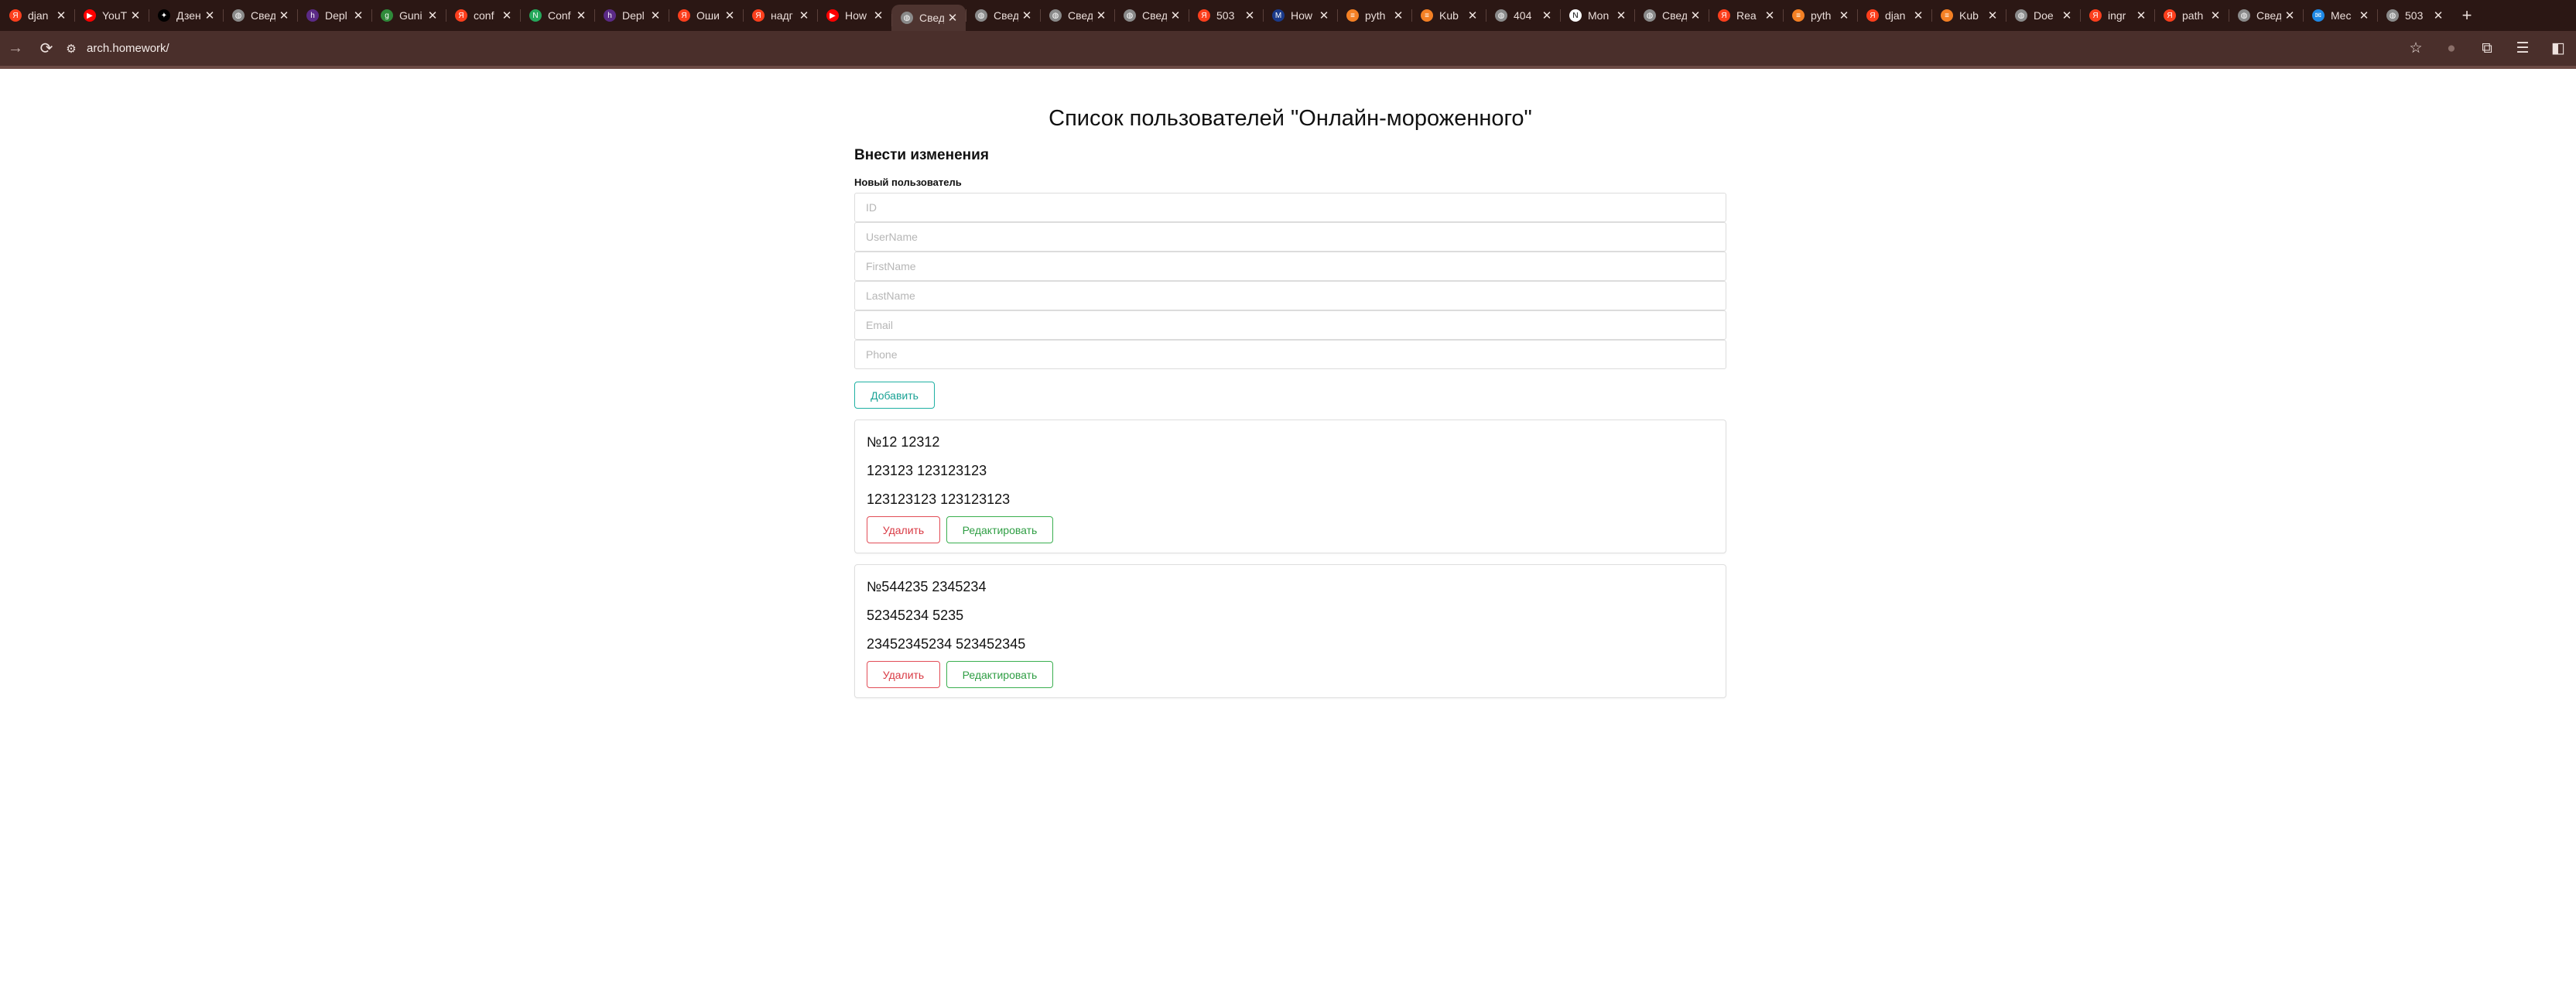 This screenshot has width=2576, height=1000. Describe the element at coordinates (47, 48) in the screenshot. I see `reload-icon: ⟳` at that location.